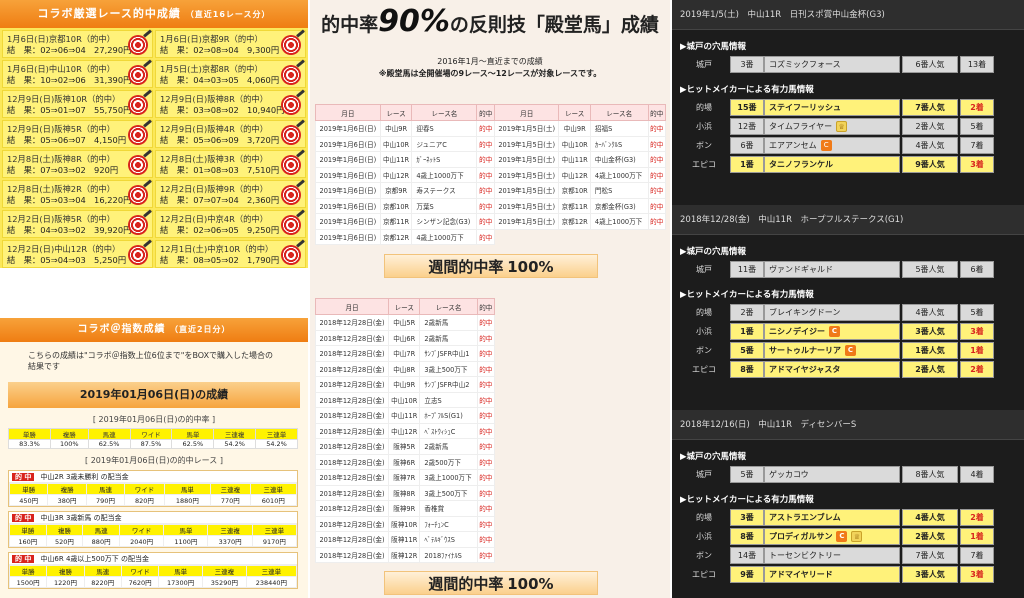 The width and height of the screenshot is (1024, 598). Describe the element at coordinates (63, 170) in the screenshot. I see `hit-result: 結 果：07⇒03⇒02 920円` at that location.